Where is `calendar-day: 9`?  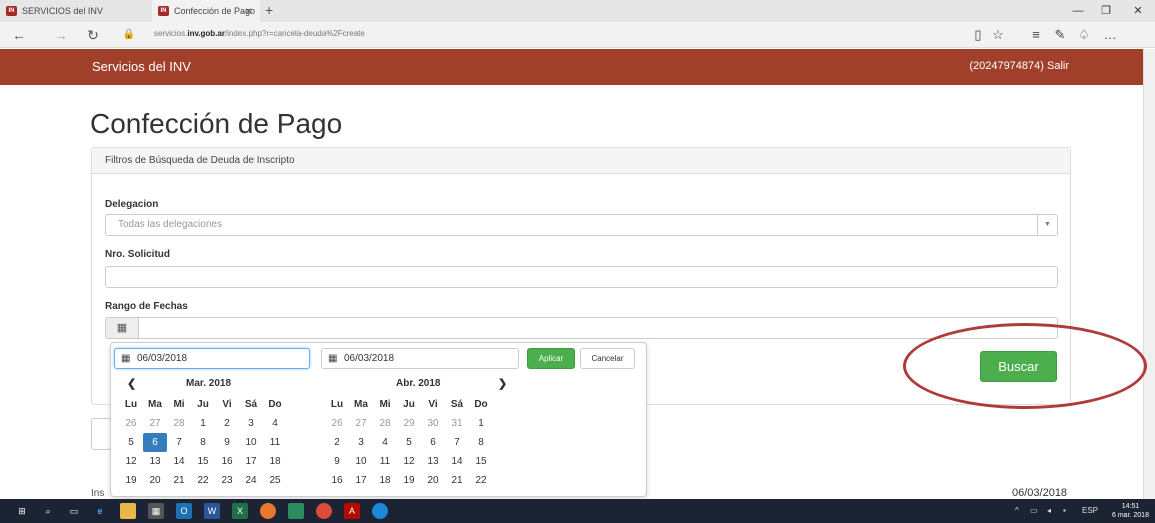 calendar-day: 9 is located at coordinates (227, 442).